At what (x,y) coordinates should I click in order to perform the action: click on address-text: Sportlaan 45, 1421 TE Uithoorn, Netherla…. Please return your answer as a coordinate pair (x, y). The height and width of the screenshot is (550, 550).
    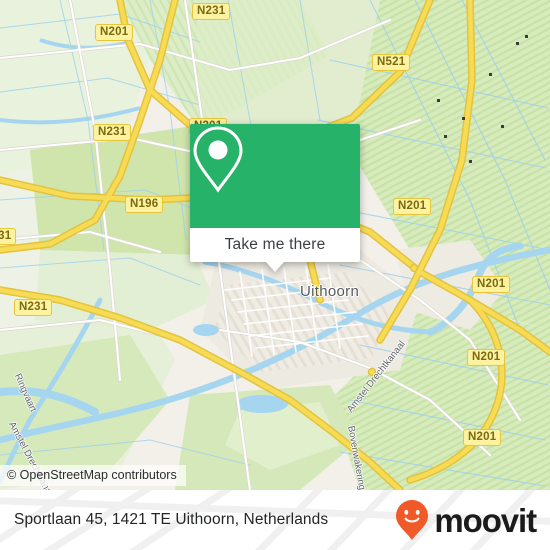
    Looking at the image, I should click on (171, 519).